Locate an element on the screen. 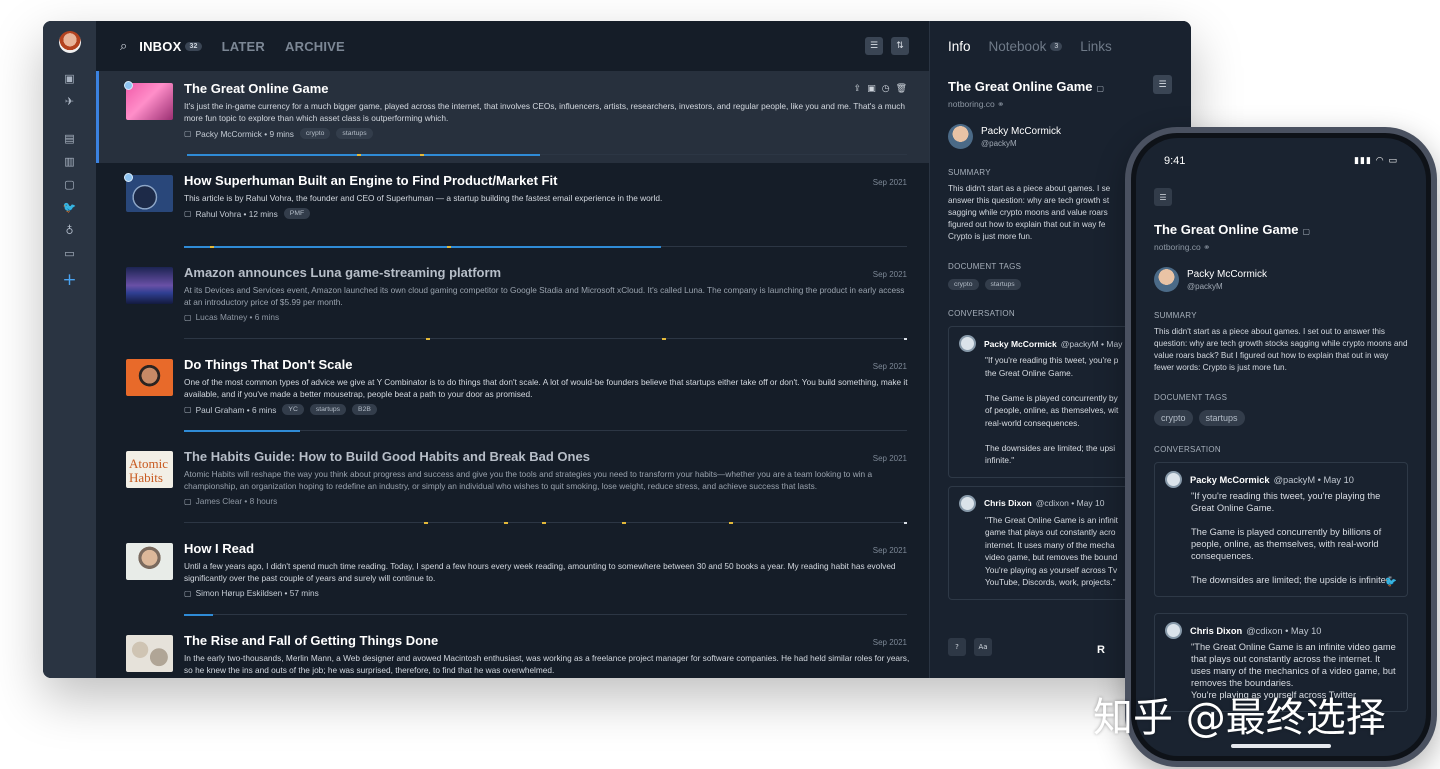 The image size is (1440, 769). info-tabs: Info Notebook 3 Links is located at coordinates (1069, 46).